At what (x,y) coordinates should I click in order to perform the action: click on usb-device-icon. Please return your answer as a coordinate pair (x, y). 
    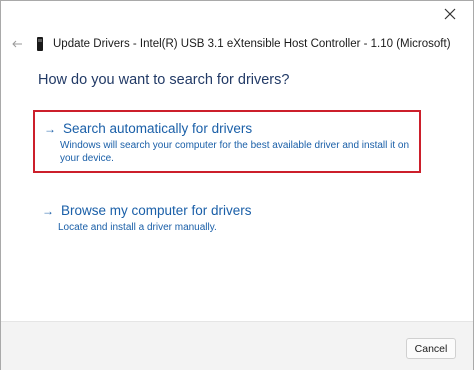
    Looking at the image, I should click on (40, 44).